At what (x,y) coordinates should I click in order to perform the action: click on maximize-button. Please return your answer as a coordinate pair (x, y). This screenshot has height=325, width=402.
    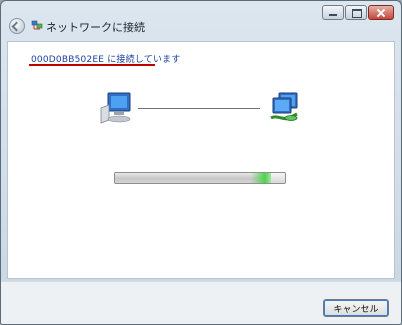
    Looking at the image, I should click on (356, 12).